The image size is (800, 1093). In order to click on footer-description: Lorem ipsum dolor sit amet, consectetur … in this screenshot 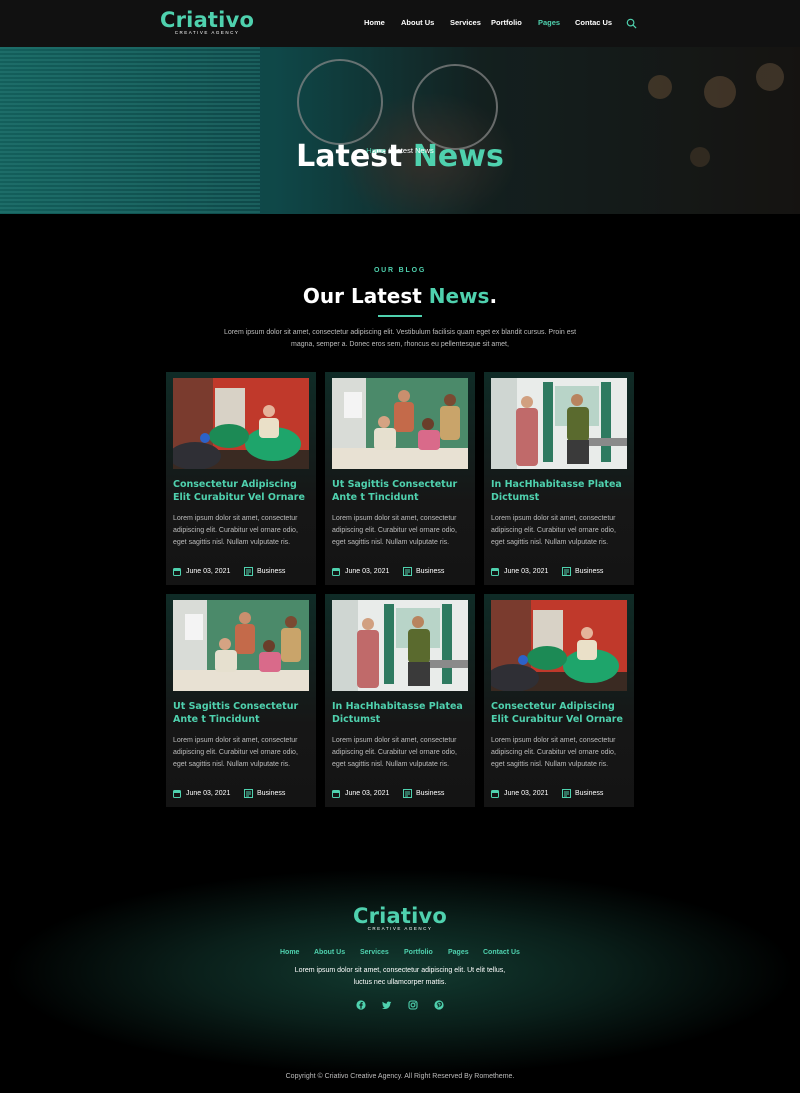, I will do `click(400, 976)`.